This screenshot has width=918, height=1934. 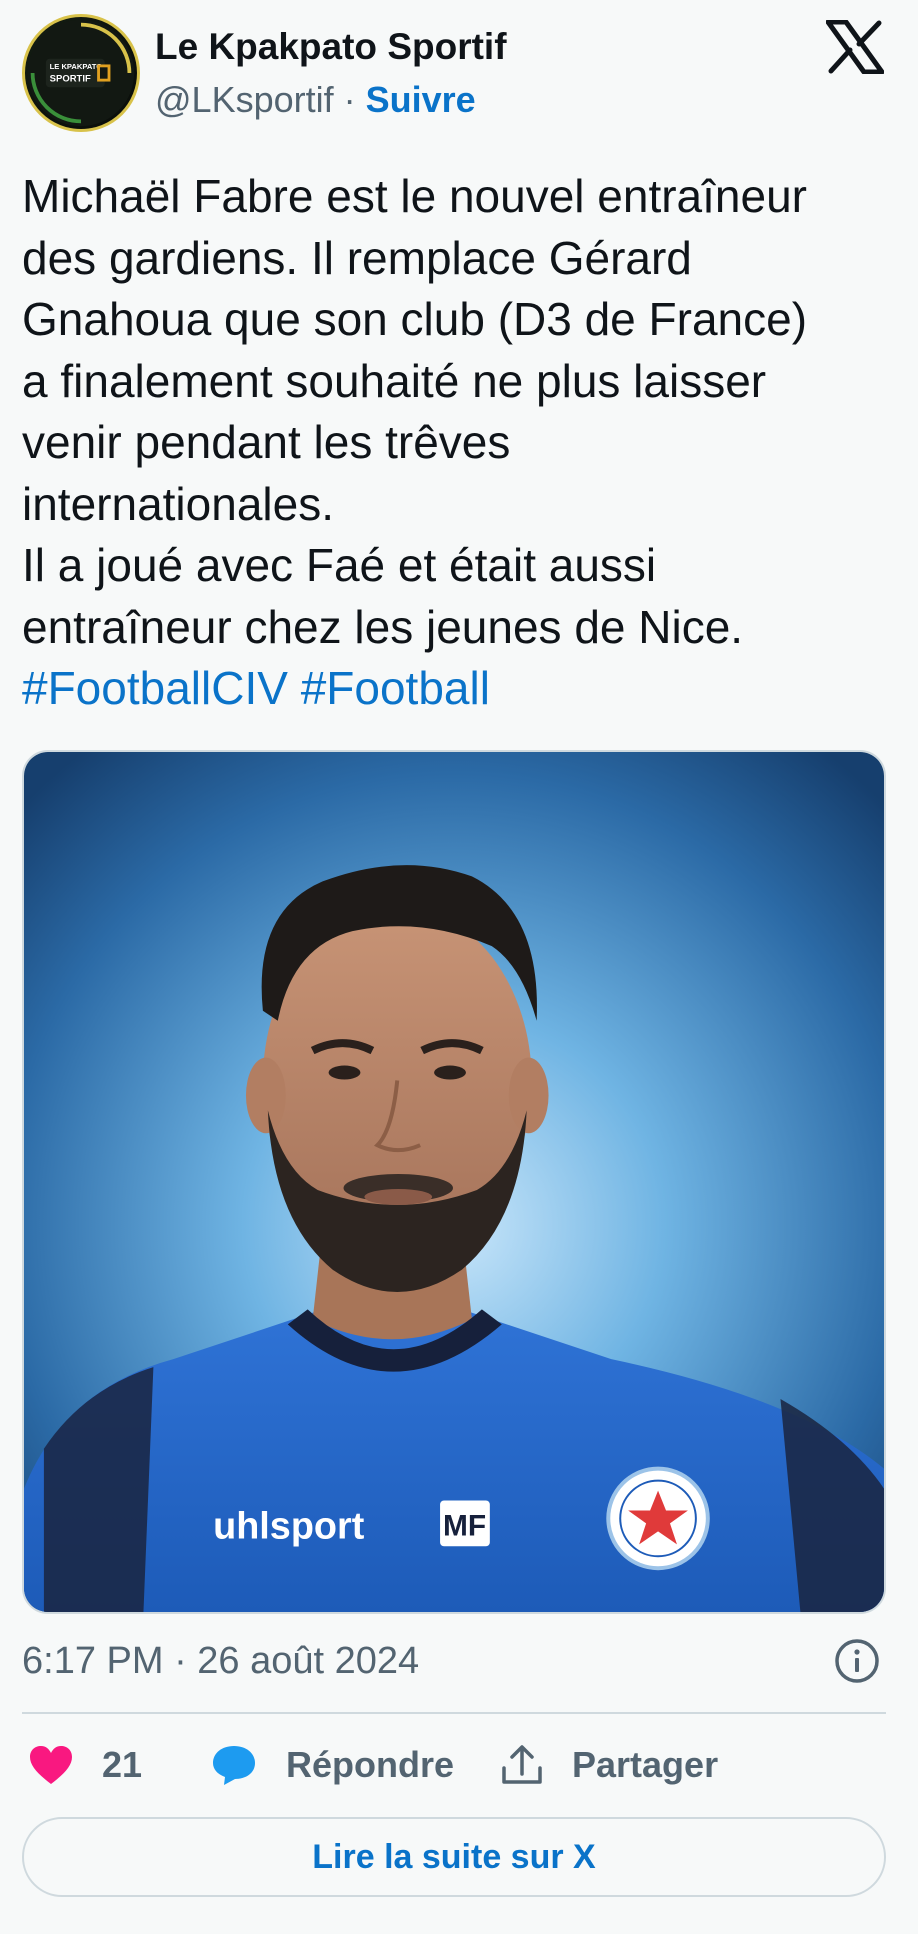 What do you see at coordinates (331, 47) in the screenshot?
I see `account-name: Le Kpakpato Sportif` at bounding box center [331, 47].